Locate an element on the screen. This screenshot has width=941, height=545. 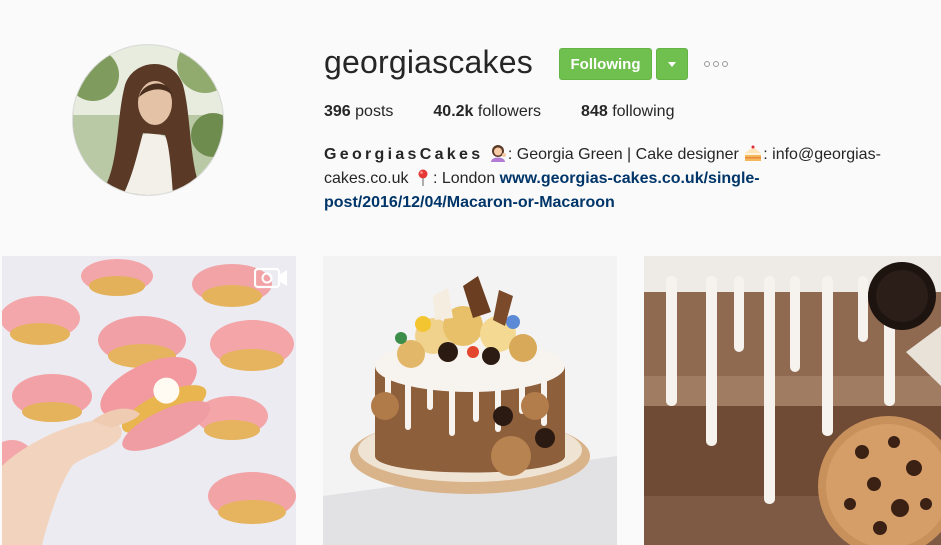
chevron-down-icon is located at coordinates (672, 64).